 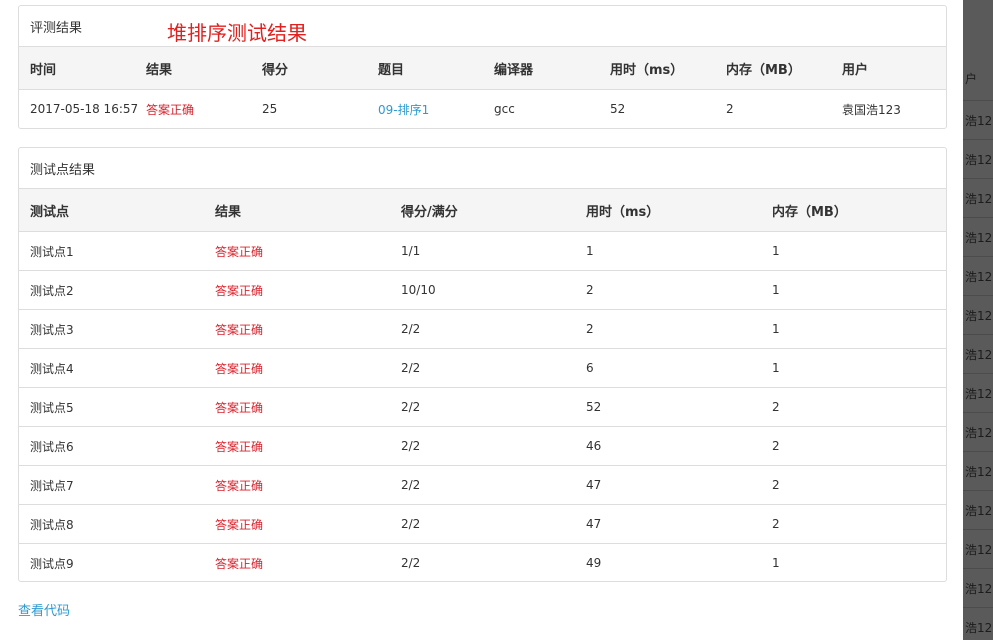 I want to click on judge-result-title: 评测结果, so click(x=56, y=28).